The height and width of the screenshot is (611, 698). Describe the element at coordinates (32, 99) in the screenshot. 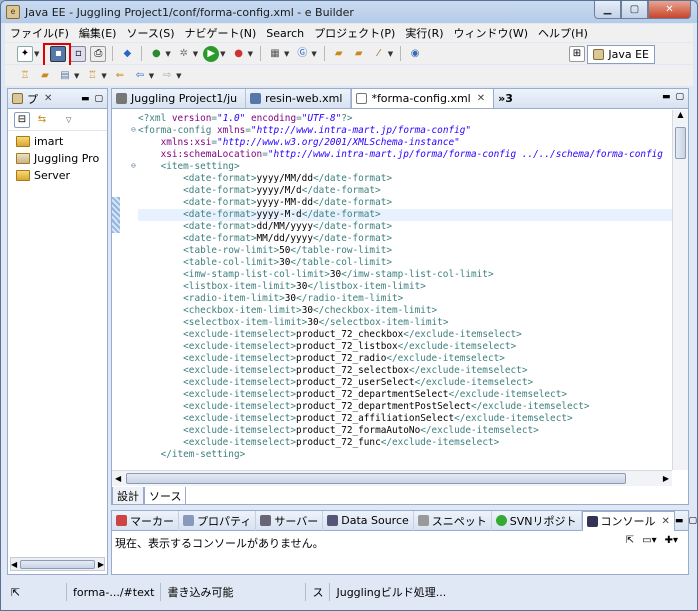

I see `explorer-tab: プ ✕` at that location.